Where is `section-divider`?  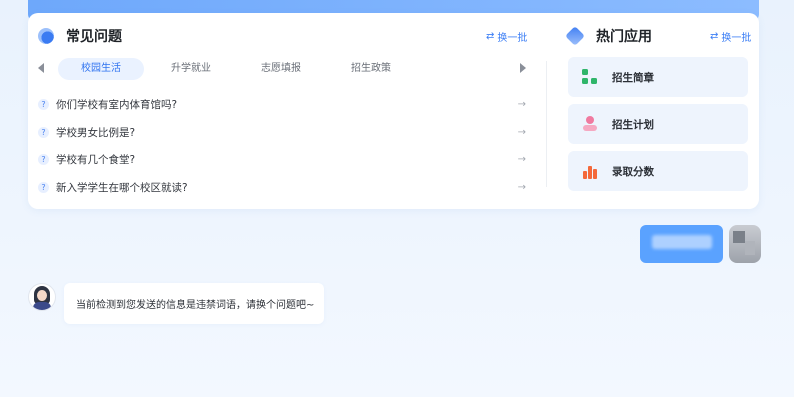 section-divider is located at coordinates (546, 124).